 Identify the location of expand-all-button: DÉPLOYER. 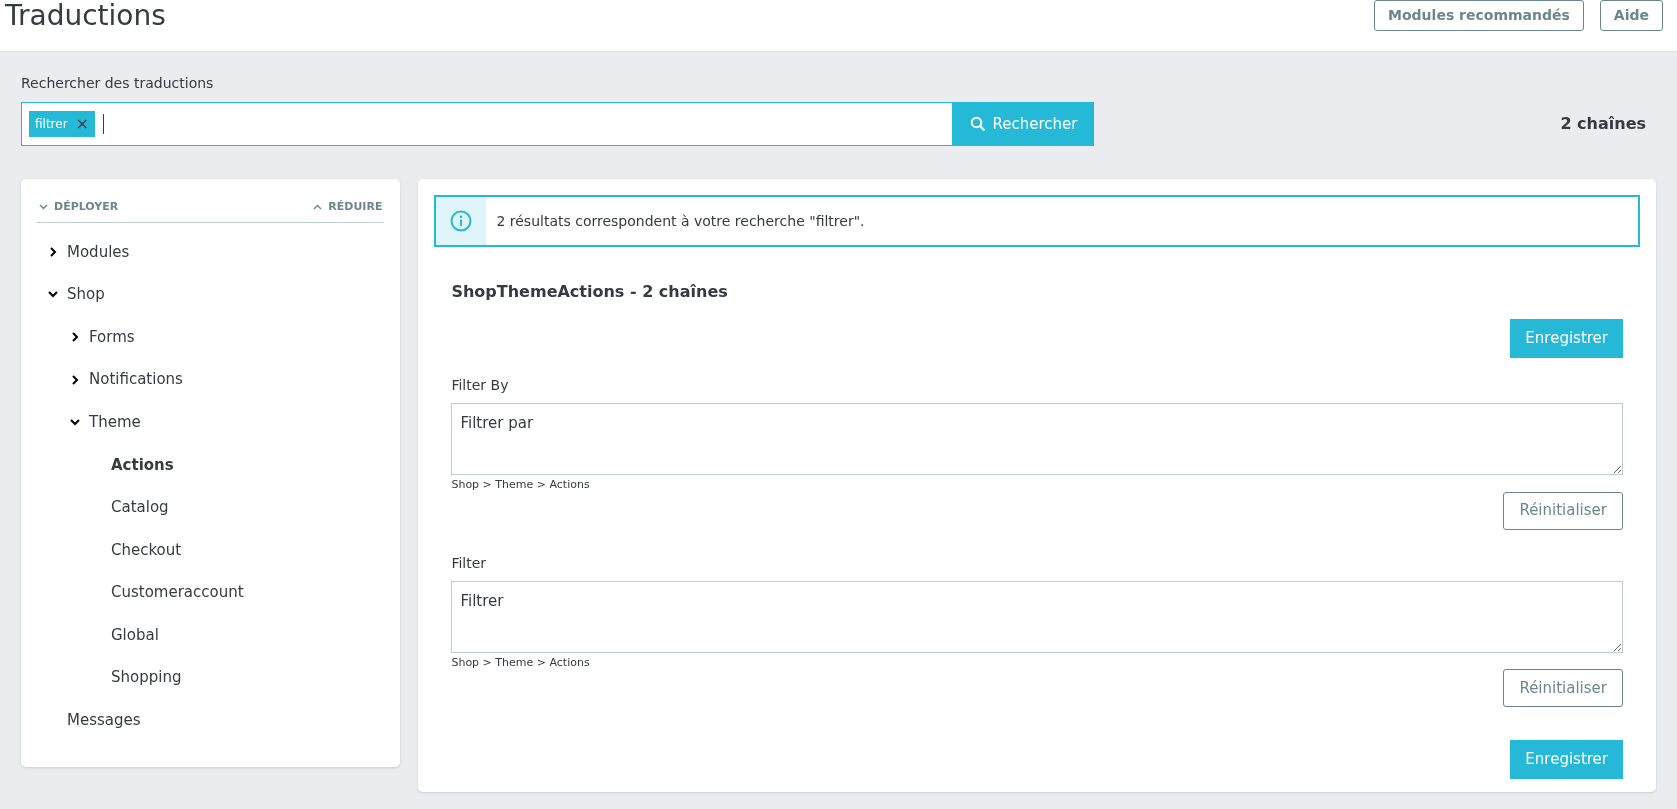
(79, 207).